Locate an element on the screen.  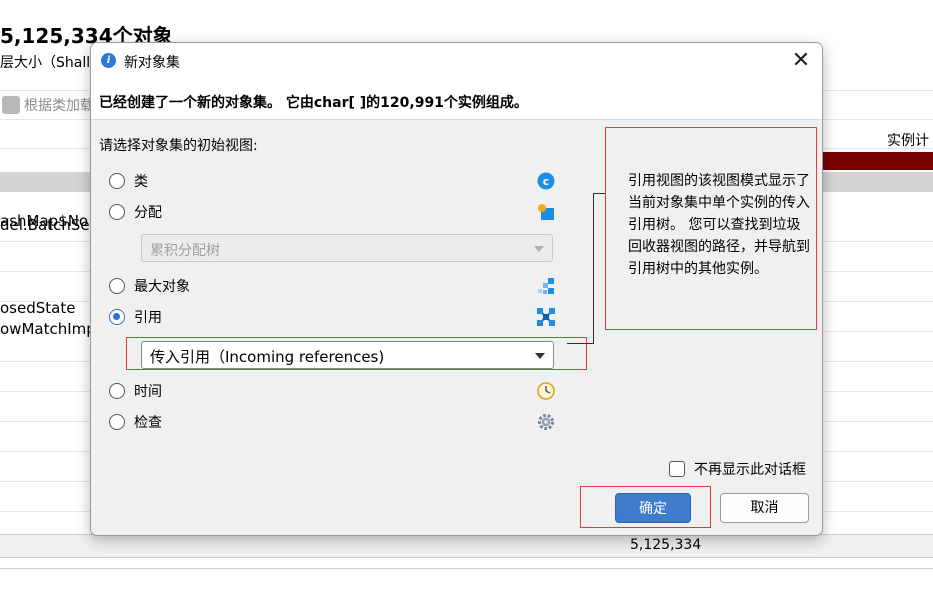
radio-inspections: 检查 is located at coordinates (135, 422).